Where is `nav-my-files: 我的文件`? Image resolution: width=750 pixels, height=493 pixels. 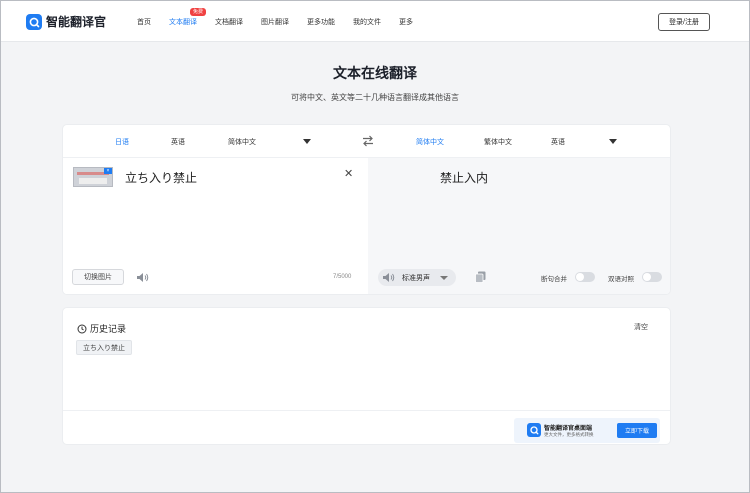
nav-my-files: 我的文件 is located at coordinates (367, 22).